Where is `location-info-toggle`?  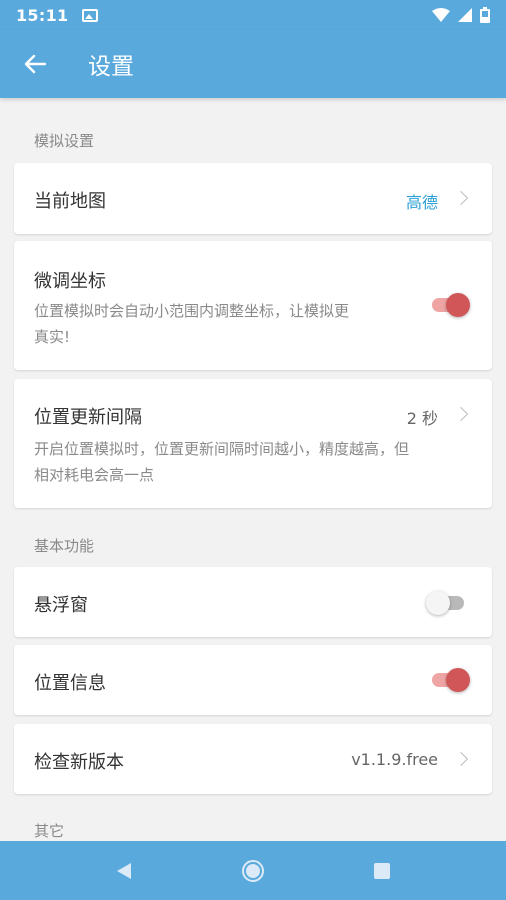 location-info-toggle is located at coordinates (449, 680).